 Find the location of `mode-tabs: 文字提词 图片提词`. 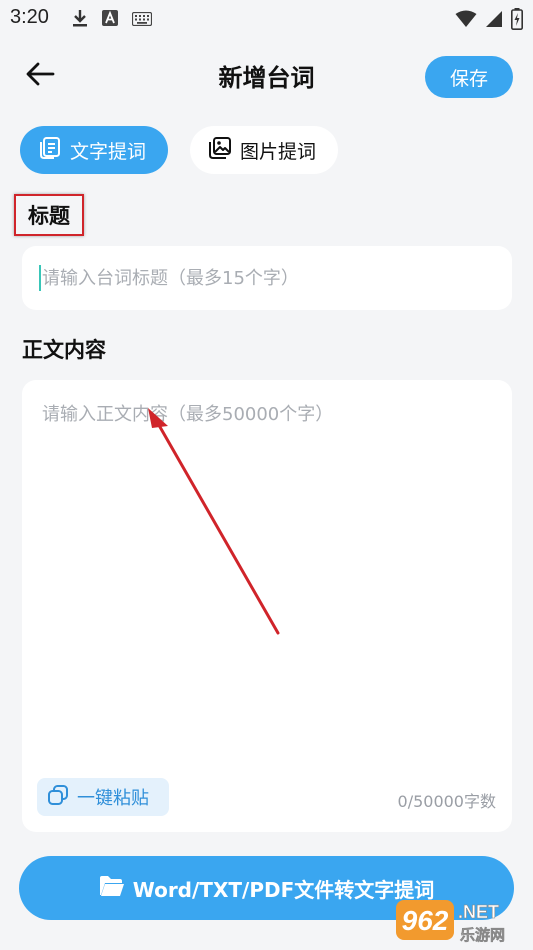

mode-tabs: 文字提词 图片提词 is located at coordinates (179, 150).